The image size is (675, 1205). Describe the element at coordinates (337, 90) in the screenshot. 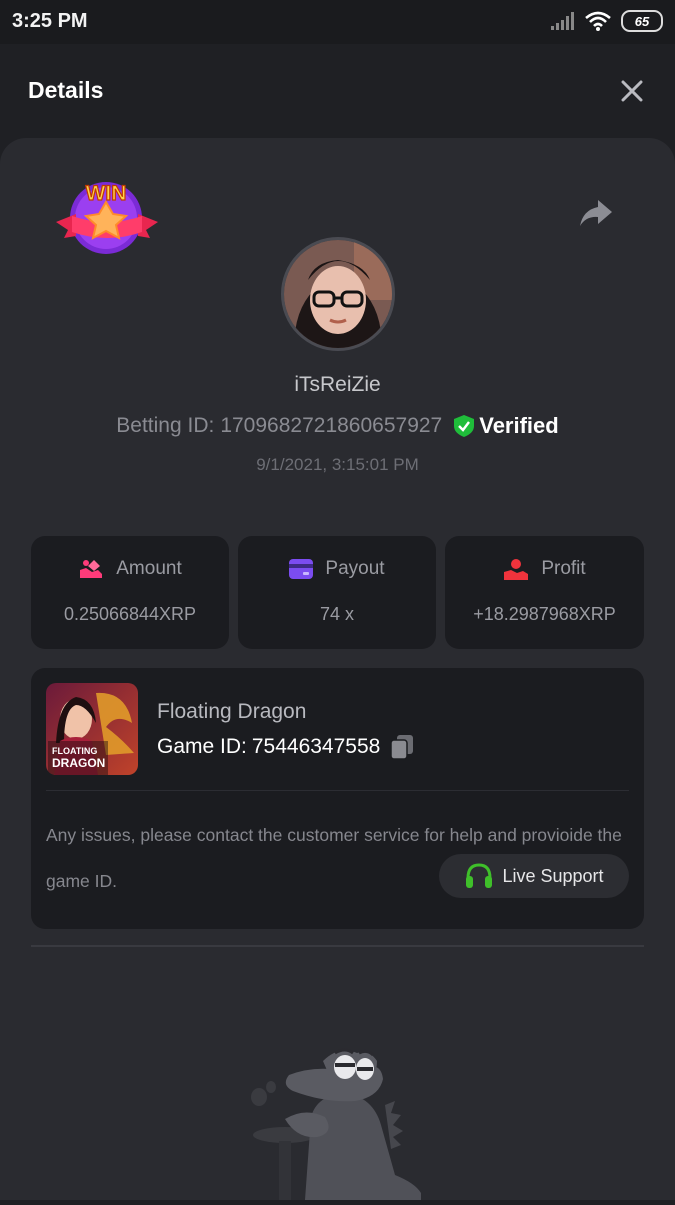

I see `details-header: Details` at that location.